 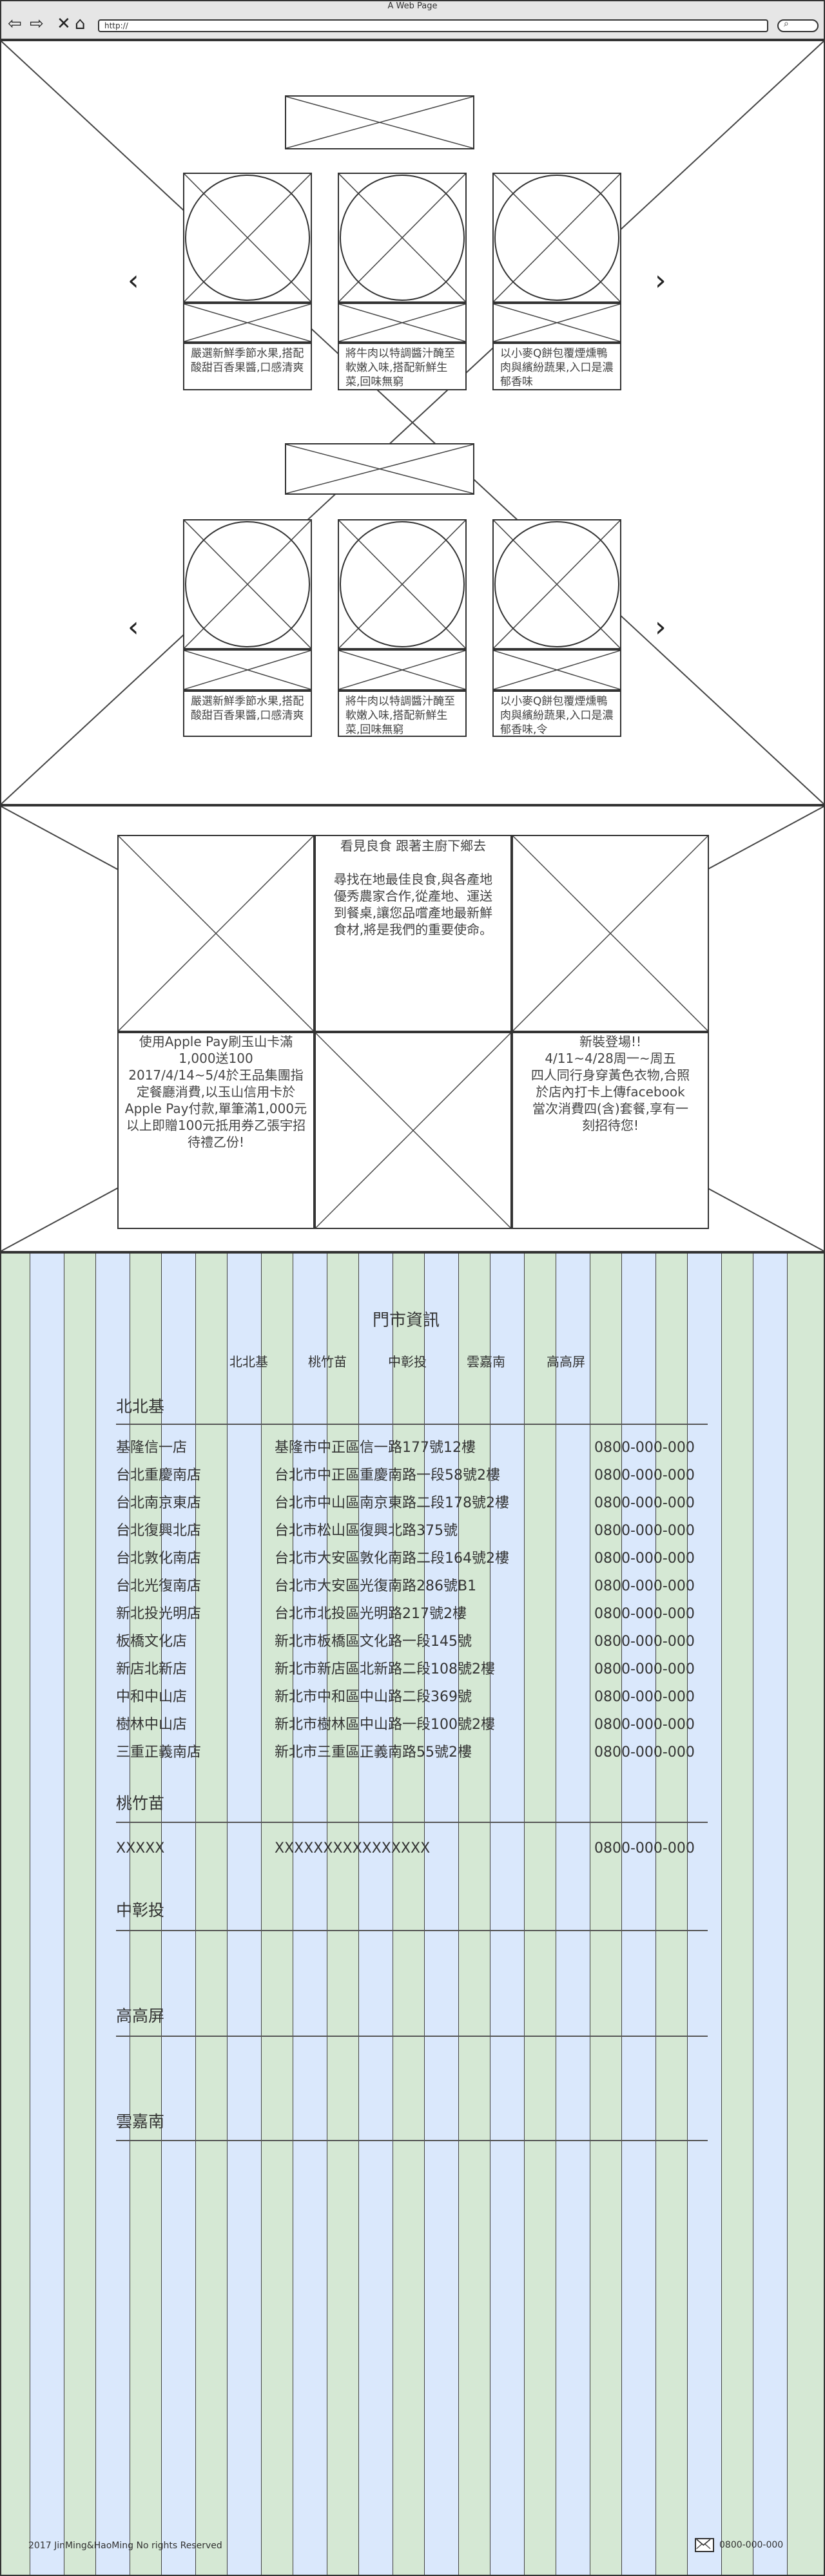 I want to click on region-heading: 北北基, so click(x=140, y=1406).